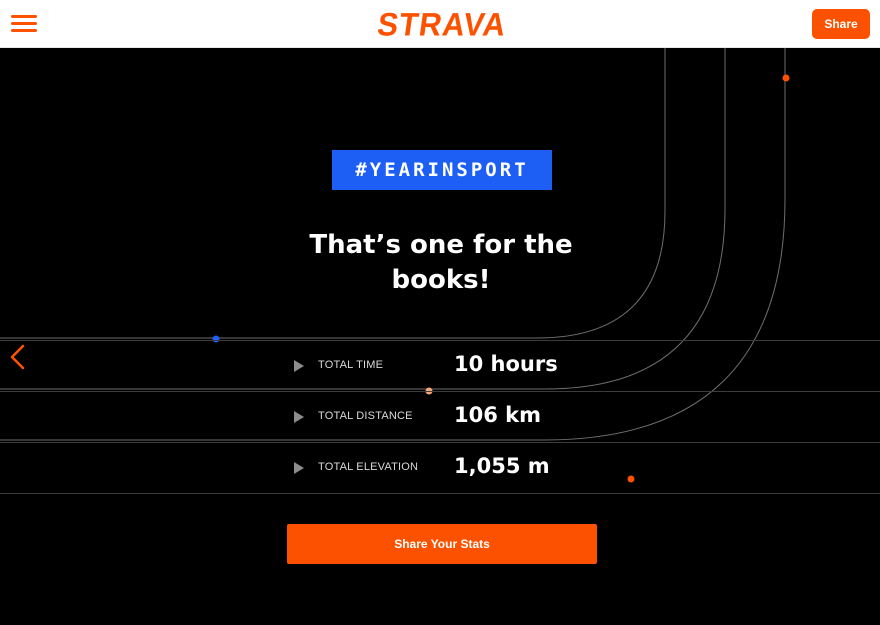 This screenshot has height=625, width=880. I want to click on share-your-stats-button: Share Your Stats, so click(442, 544).